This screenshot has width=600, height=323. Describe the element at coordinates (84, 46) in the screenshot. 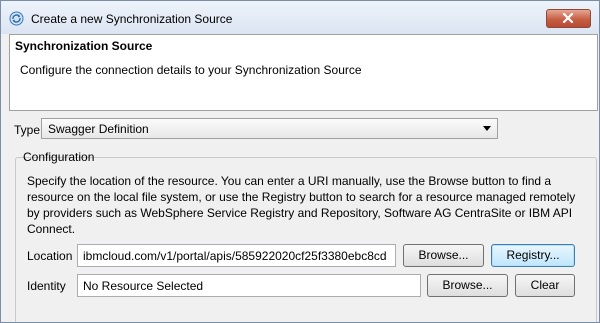

I see `header-title: Synchronization Source` at that location.